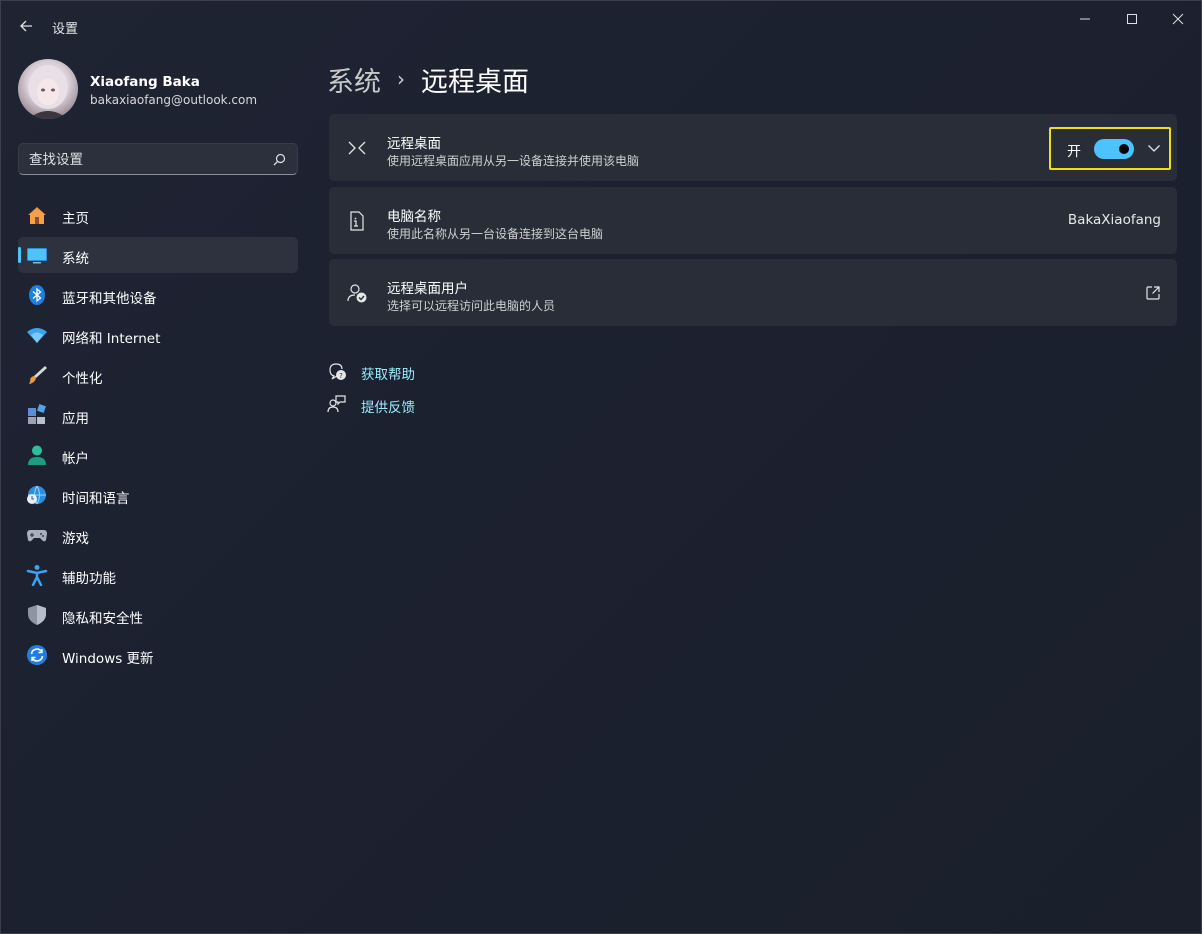 The width and height of the screenshot is (1202, 934). I want to click on brush-icon, so click(37, 375).